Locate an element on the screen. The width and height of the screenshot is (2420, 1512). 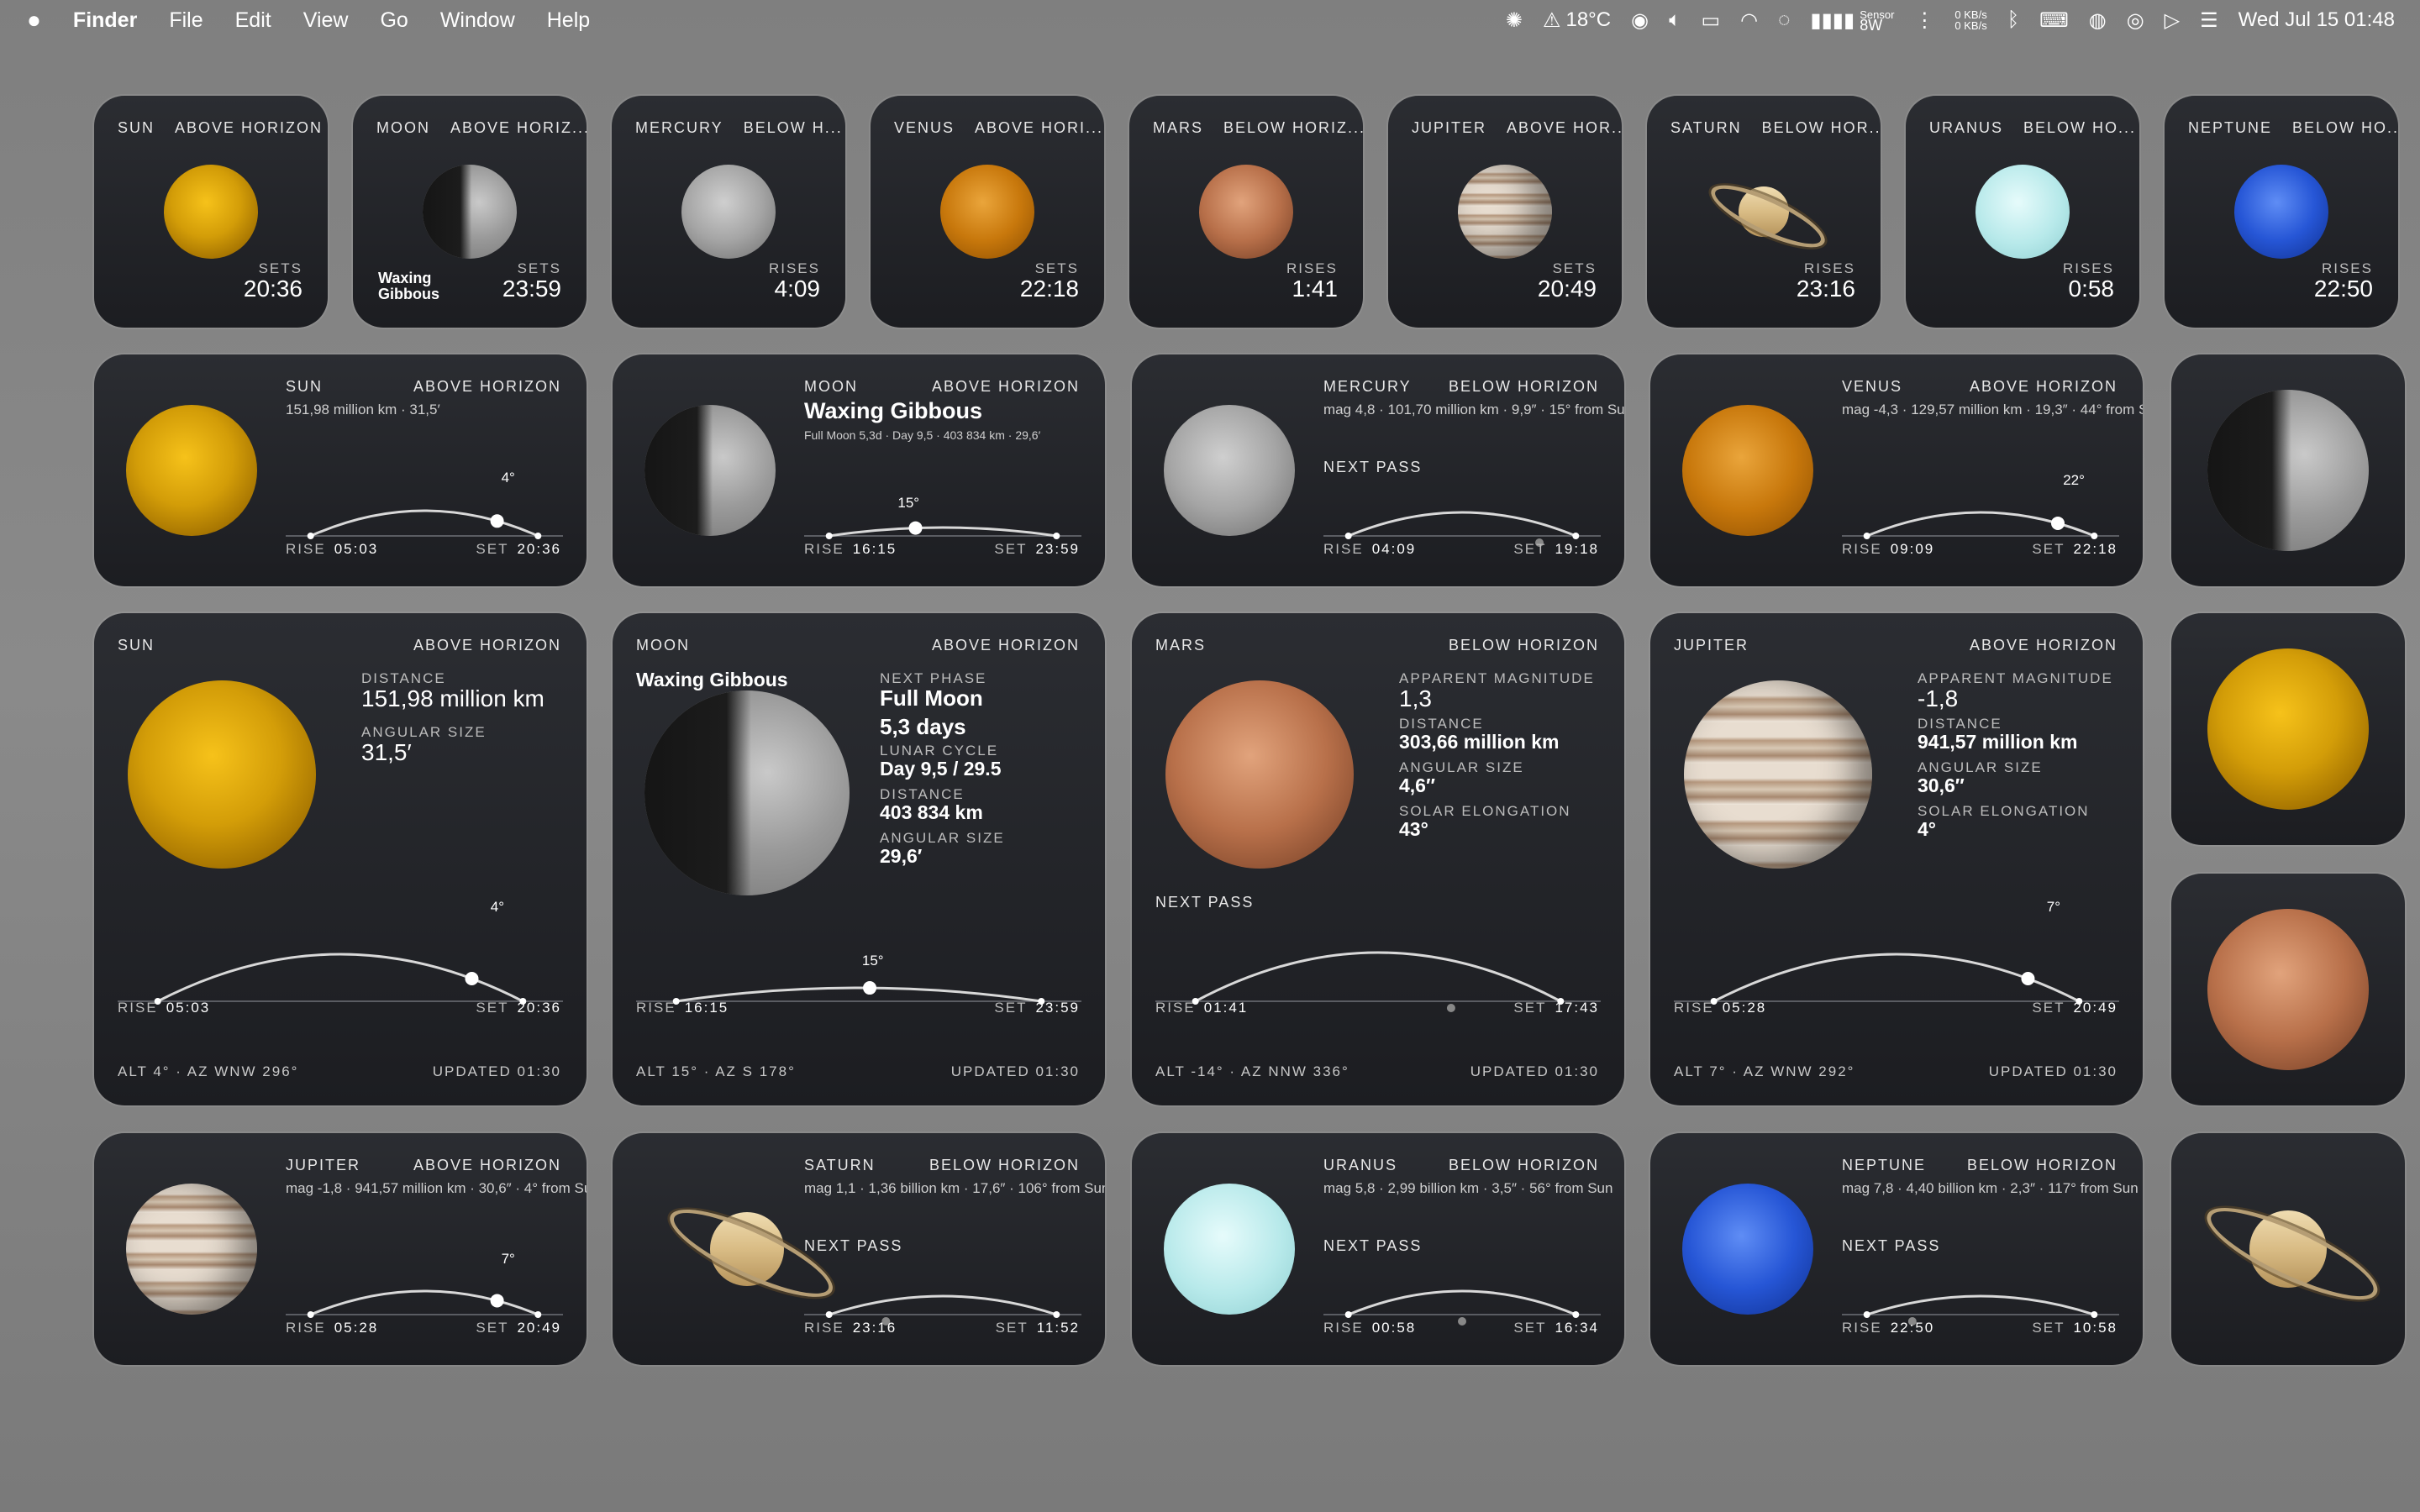
menu-app-finder: Finder is located at coordinates (105, 20).